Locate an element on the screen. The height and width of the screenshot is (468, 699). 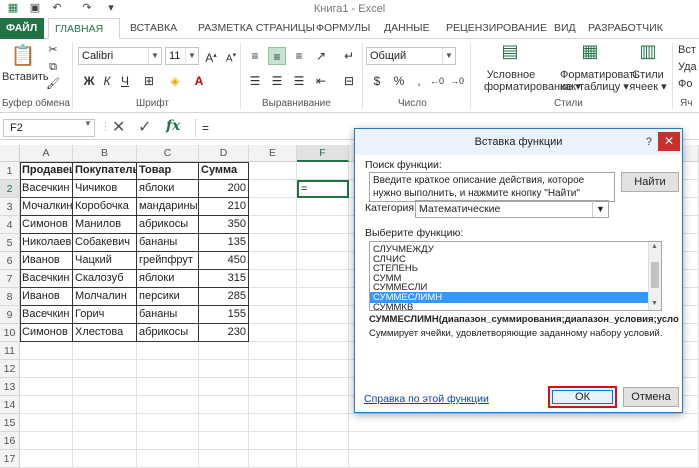
row-header: 7 is located at coordinates (10, 279).